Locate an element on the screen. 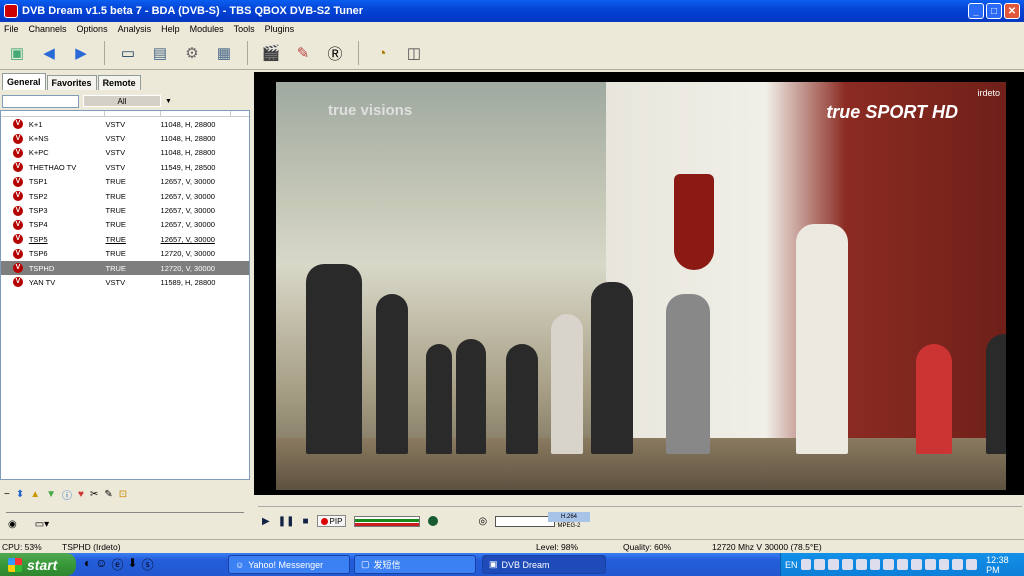 This screenshot has width=1024, height=576. language-indicator: EN is located at coordinates (791, 565).